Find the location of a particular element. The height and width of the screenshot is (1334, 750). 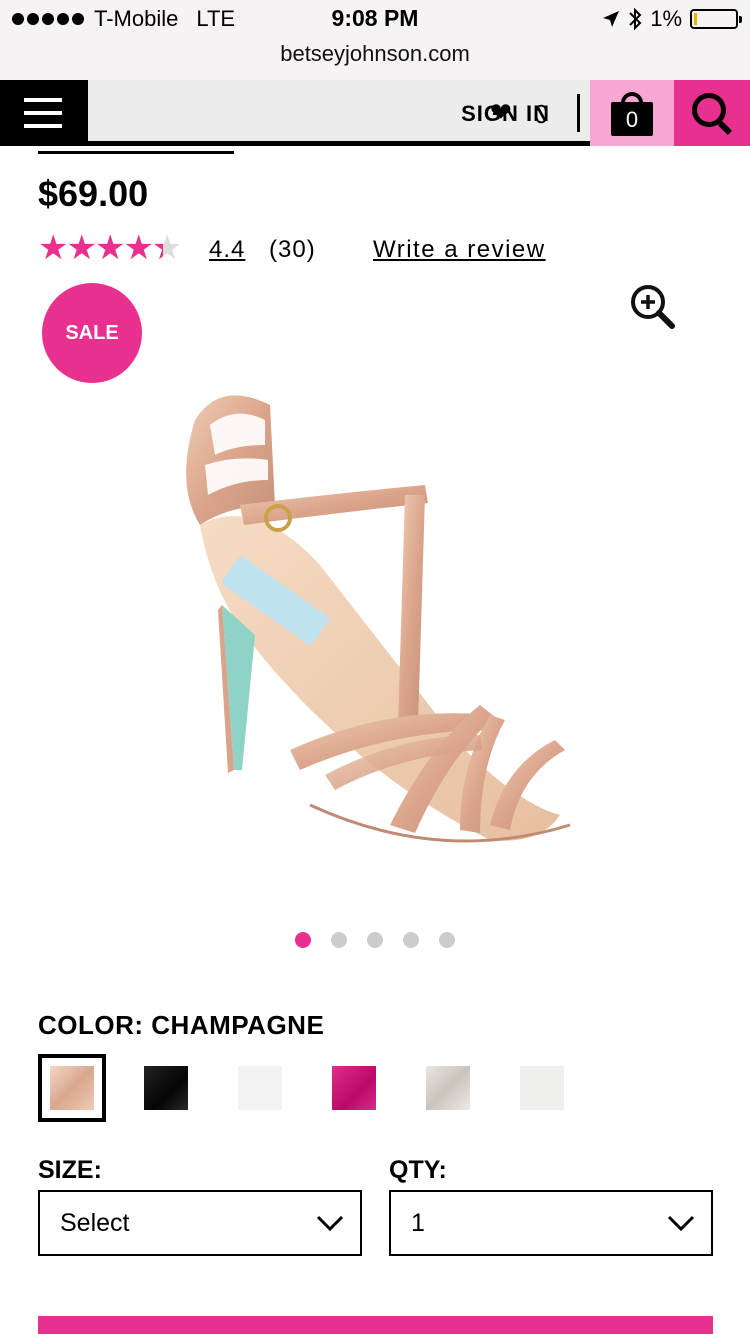

image-carousel-dots is located at coordinates (375, 940).